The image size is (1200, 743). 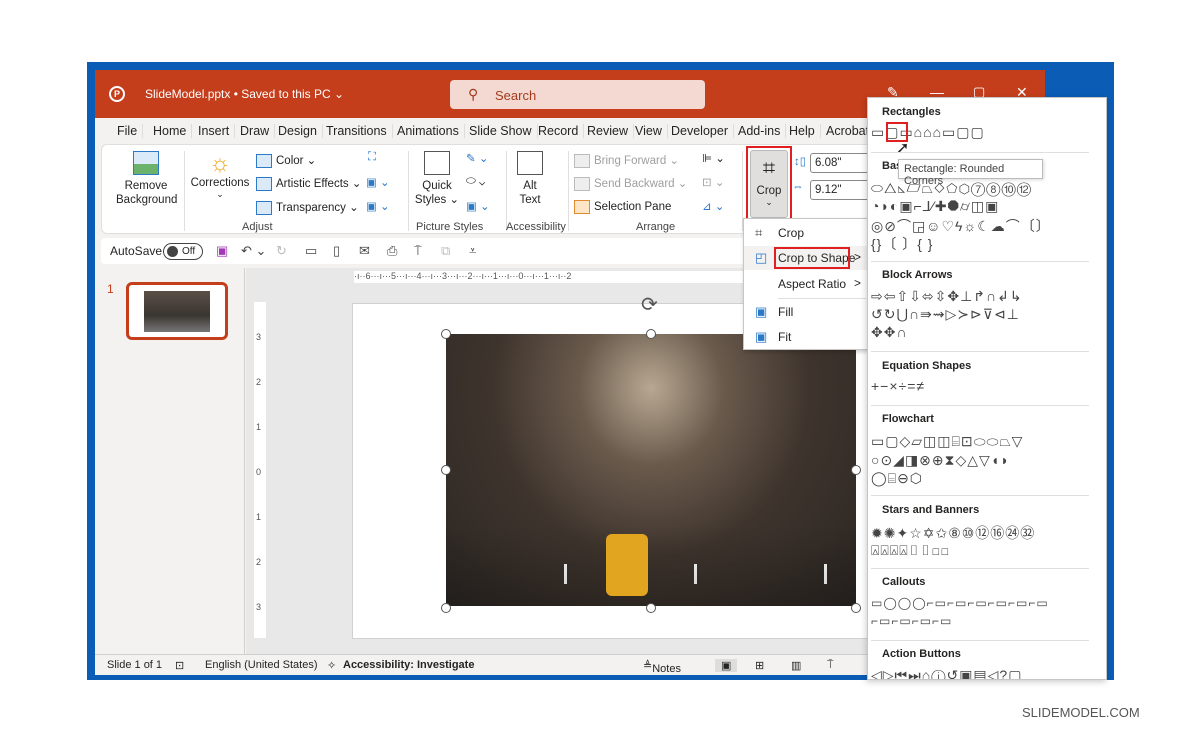 I want to click on bring-forward-button: Bring Forward ⌄, so click(x=626, y=160).